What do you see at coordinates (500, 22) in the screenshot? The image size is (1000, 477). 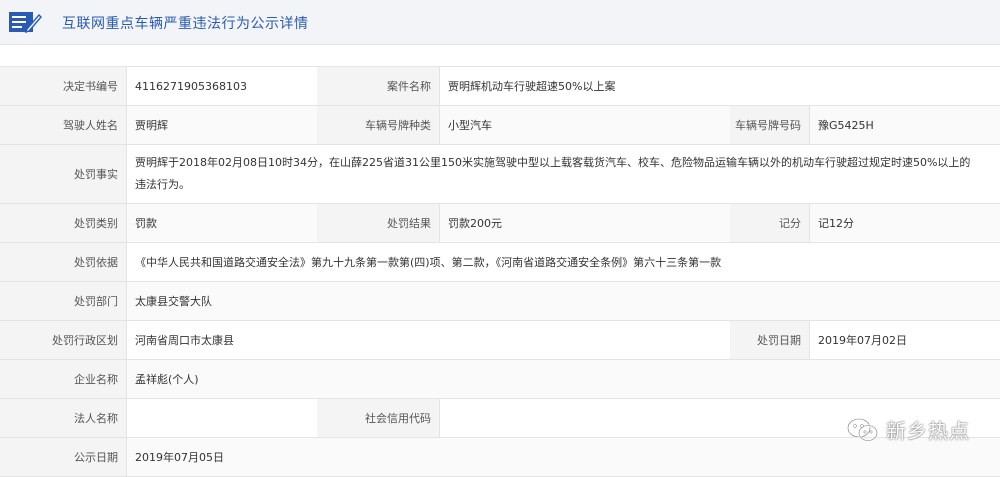 I see `page-header: 互联网重点车辆严重违法行为公示详情` at bounding box center [500, 22].